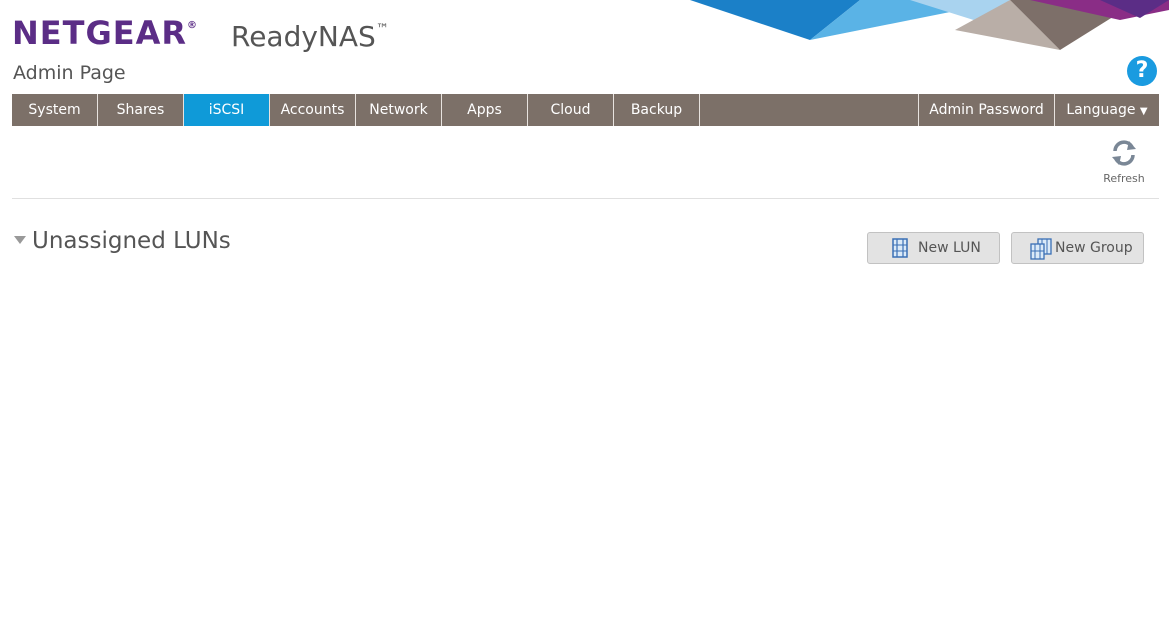  I want to click on admin-password-tab: Admin Password, so click(986, 110).